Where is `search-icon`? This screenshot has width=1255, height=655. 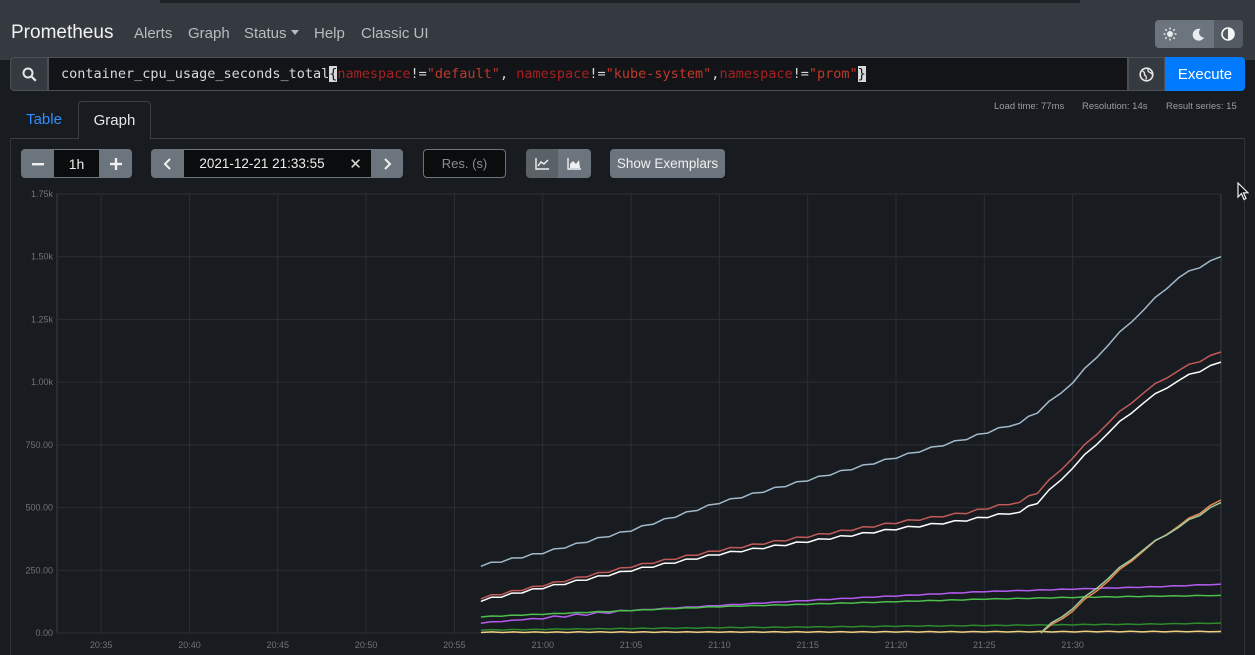
search-icon is located at coordinates (29, 74).